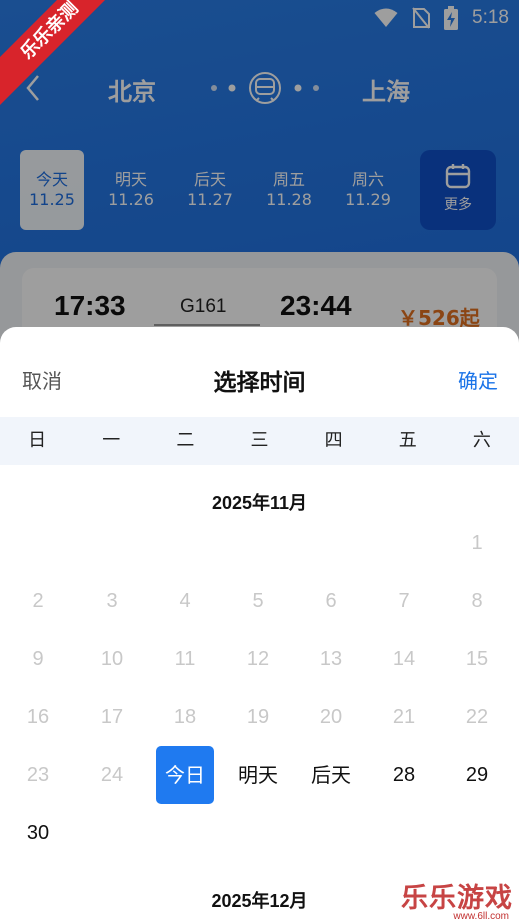 The height and width of the screenshot is (924, 519). What do you see at coordinates (404, 659) in the screenshot?
I see `calendar-day: 14` at bounding box center [404, 659].